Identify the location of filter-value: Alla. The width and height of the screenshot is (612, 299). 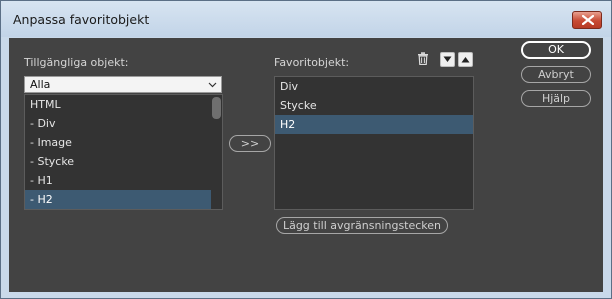
(40, 84).